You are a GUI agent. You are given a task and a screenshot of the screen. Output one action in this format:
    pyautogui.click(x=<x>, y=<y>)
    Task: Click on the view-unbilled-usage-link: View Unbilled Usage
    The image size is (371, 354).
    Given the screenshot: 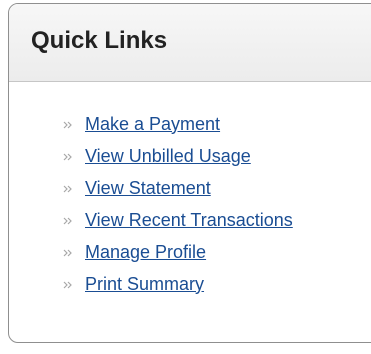 What is the action you would take?
    pyautogui.click(x=168, y=156)
    